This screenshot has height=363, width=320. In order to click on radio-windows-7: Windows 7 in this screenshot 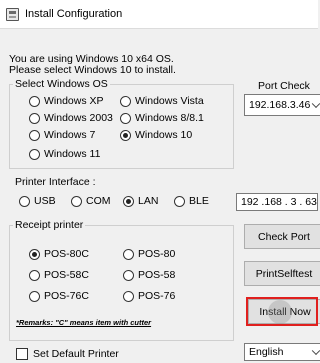, I will do `click(62, 135)`.